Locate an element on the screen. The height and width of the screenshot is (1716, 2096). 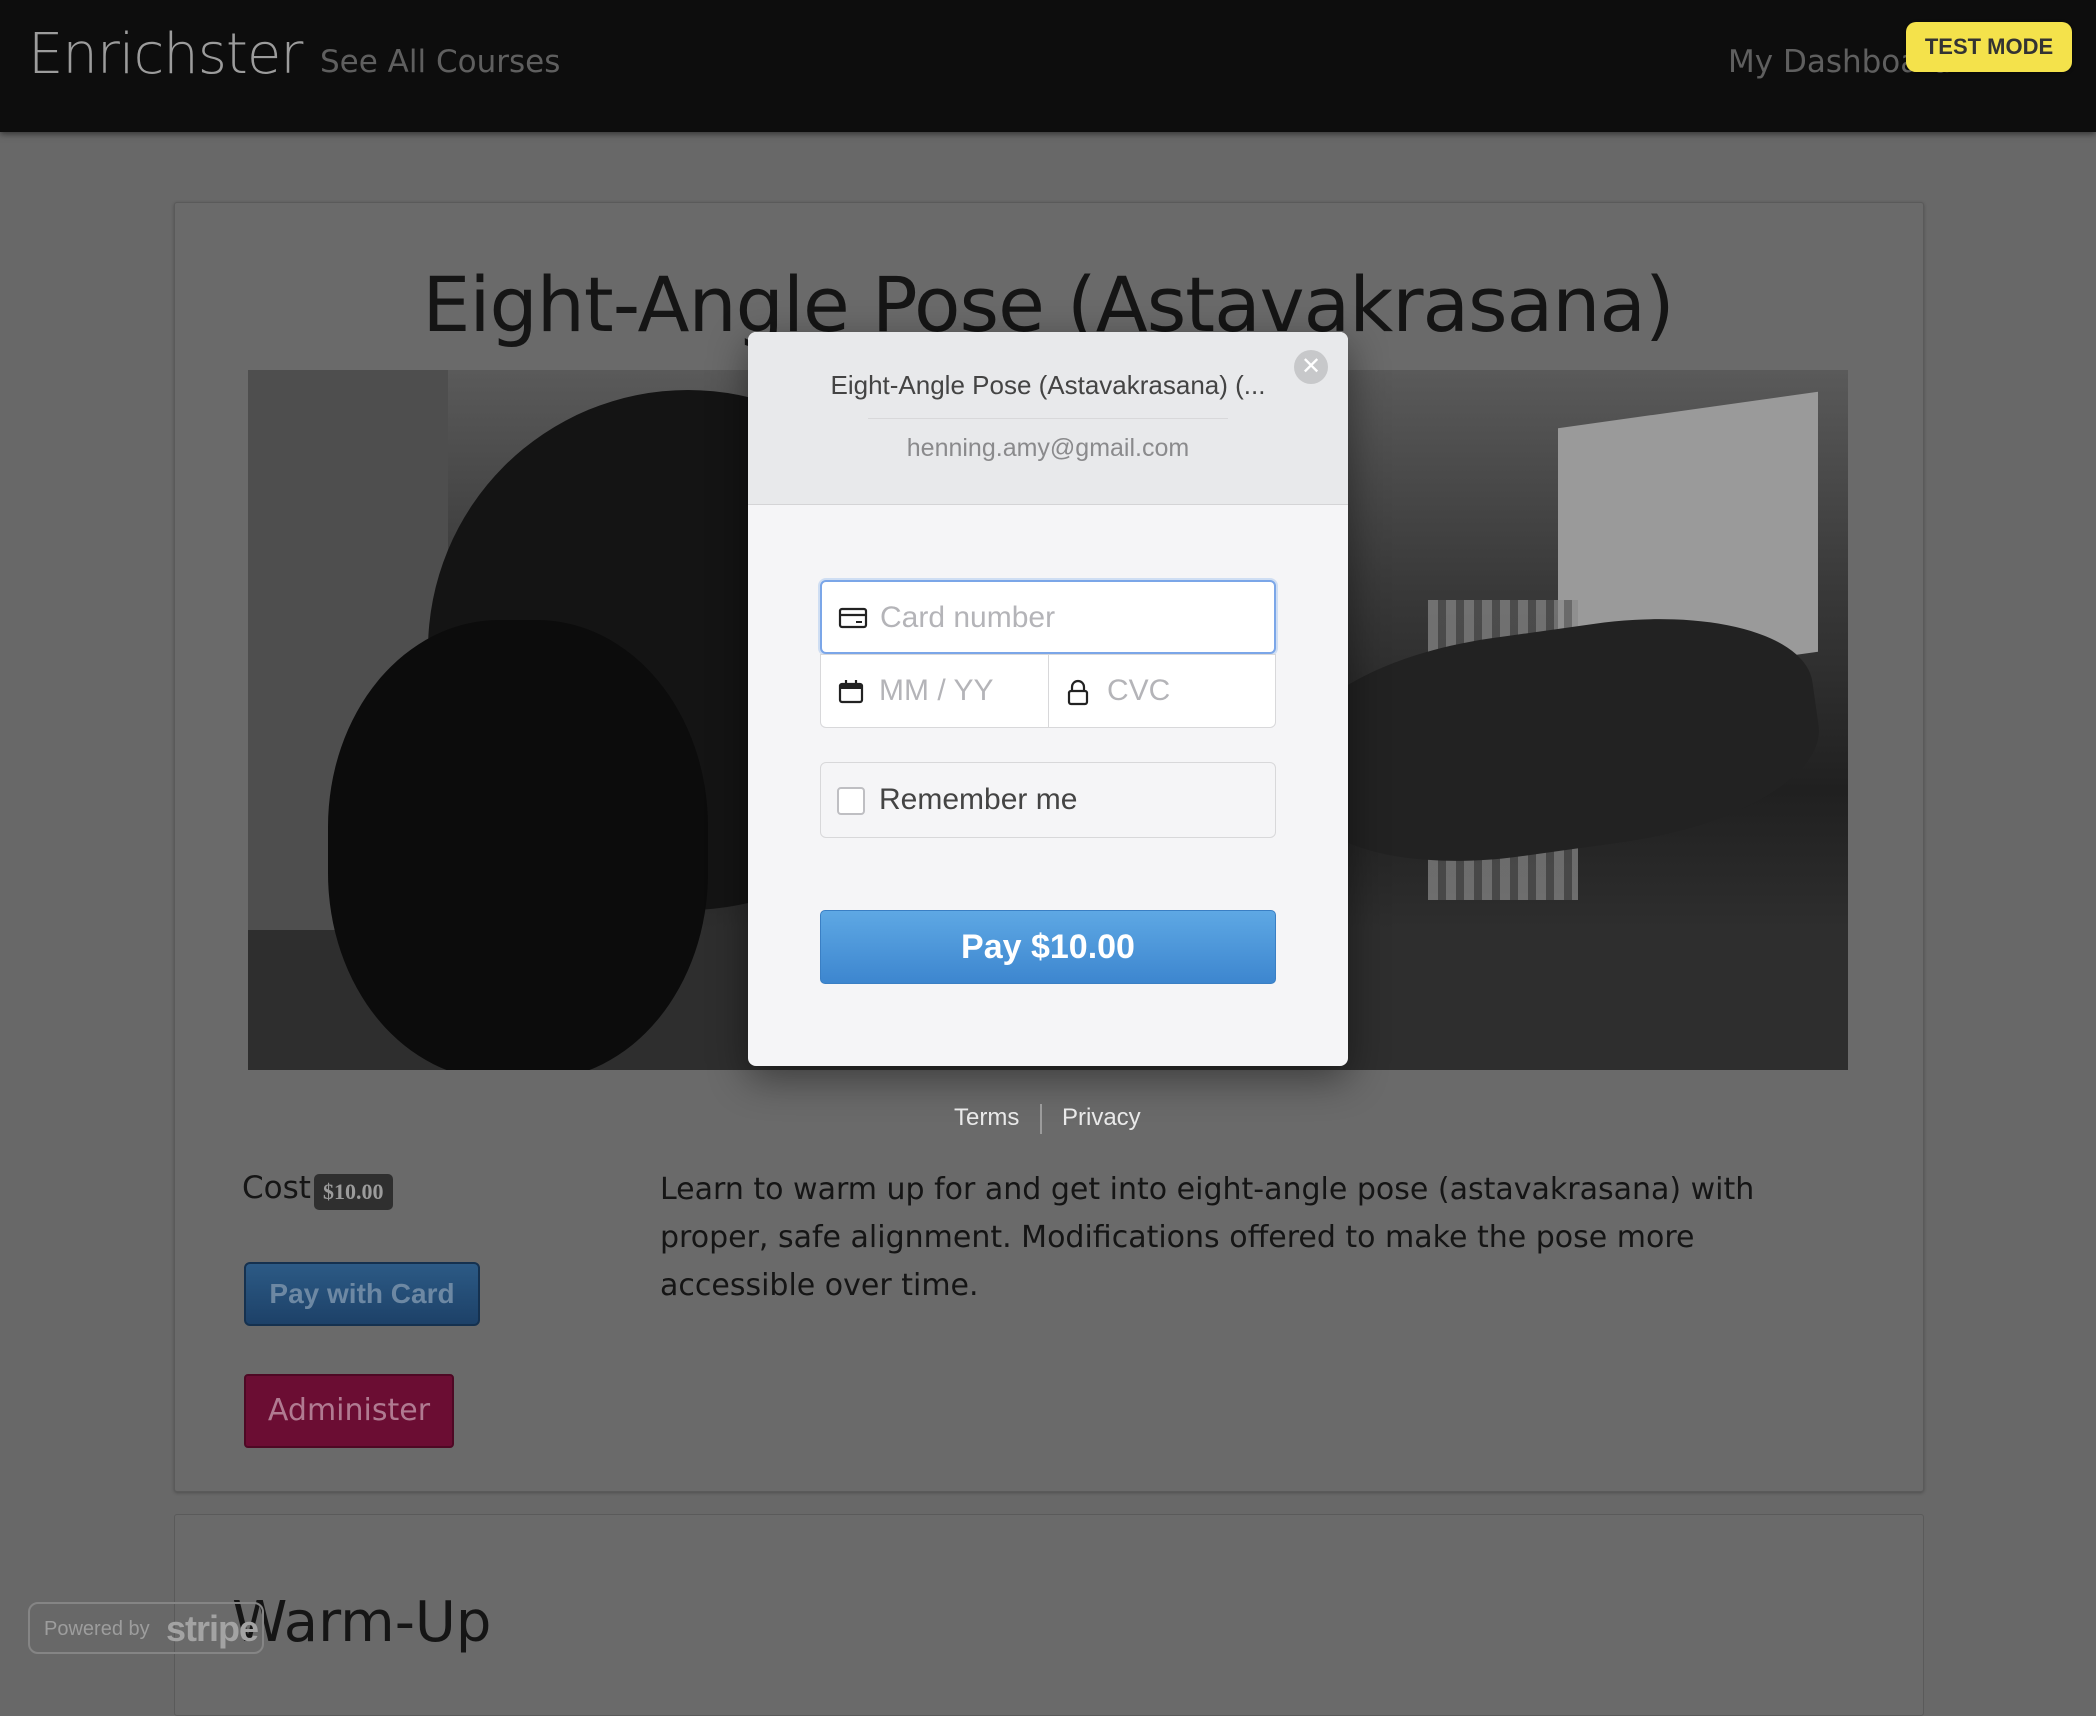
stripe-wordmark: stripe is located at coordinates (212, 1628).